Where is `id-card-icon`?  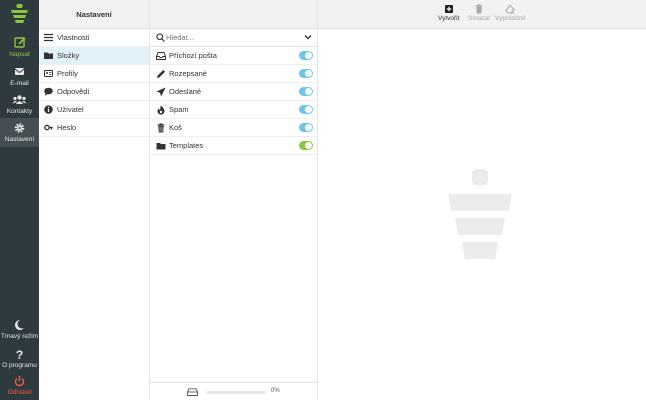 id-card-icon is located at coordinates (48, 73).